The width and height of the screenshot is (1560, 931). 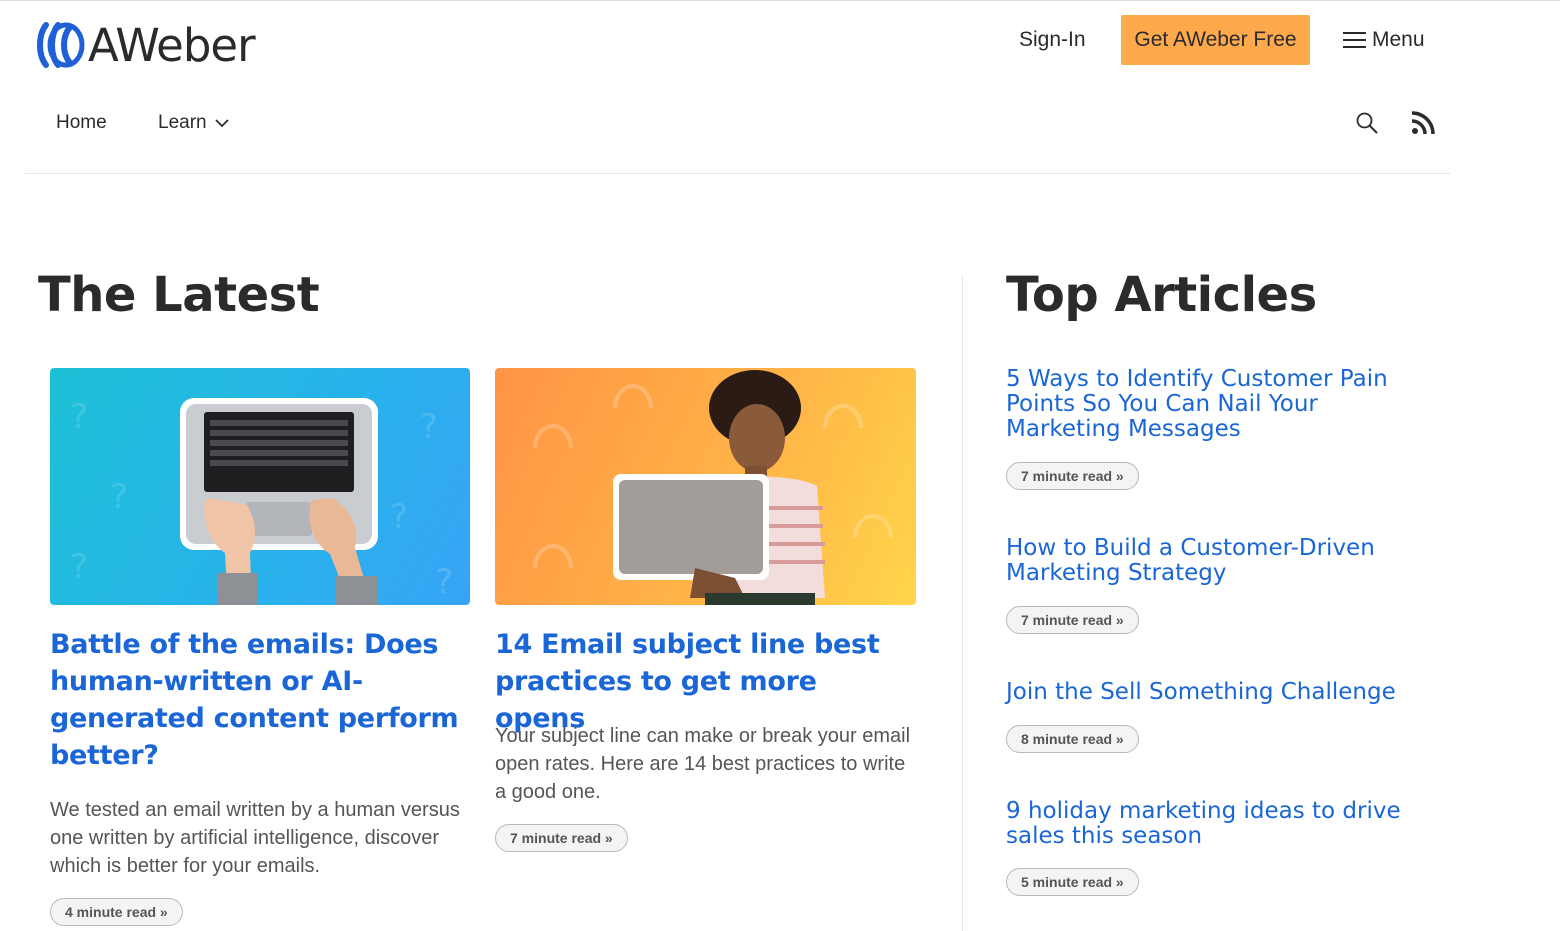 What do you see at coordinates (1215, 40) in the screenshot?
I see `get-aweber-free-button: Get AWeber Free` at bounding box center [1215, 40].